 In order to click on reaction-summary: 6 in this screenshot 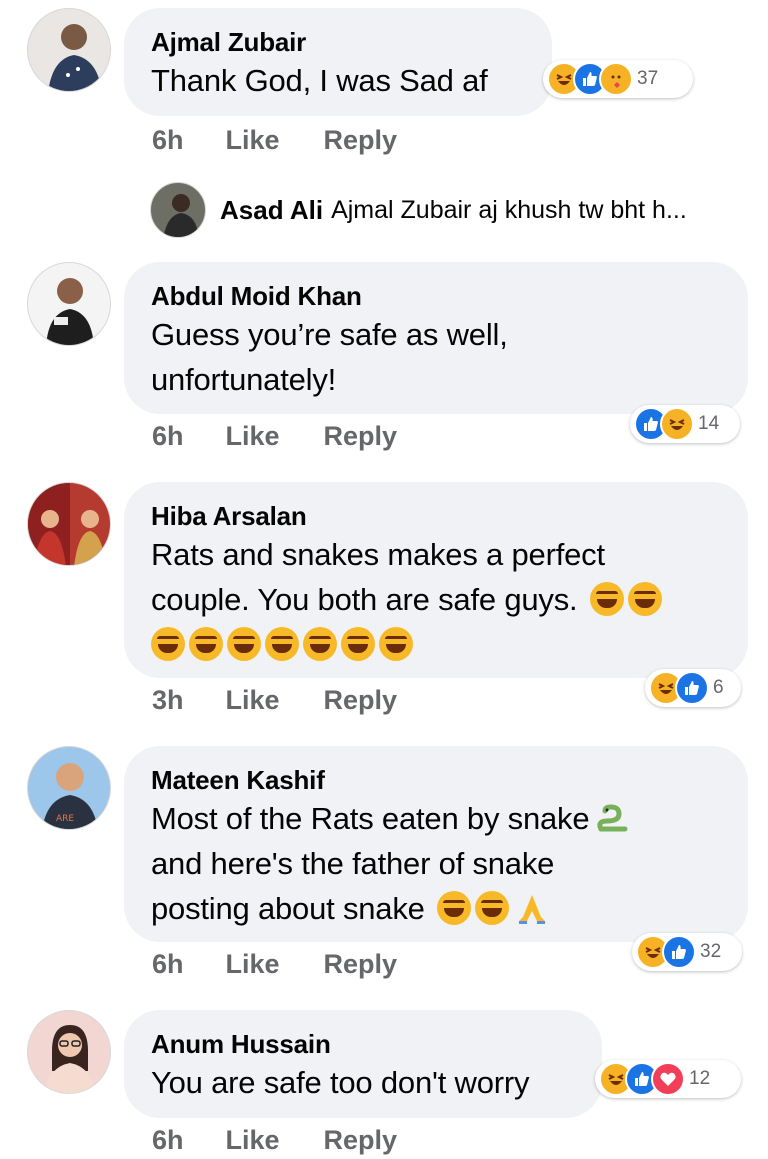, I will do `click(693, 688)`.